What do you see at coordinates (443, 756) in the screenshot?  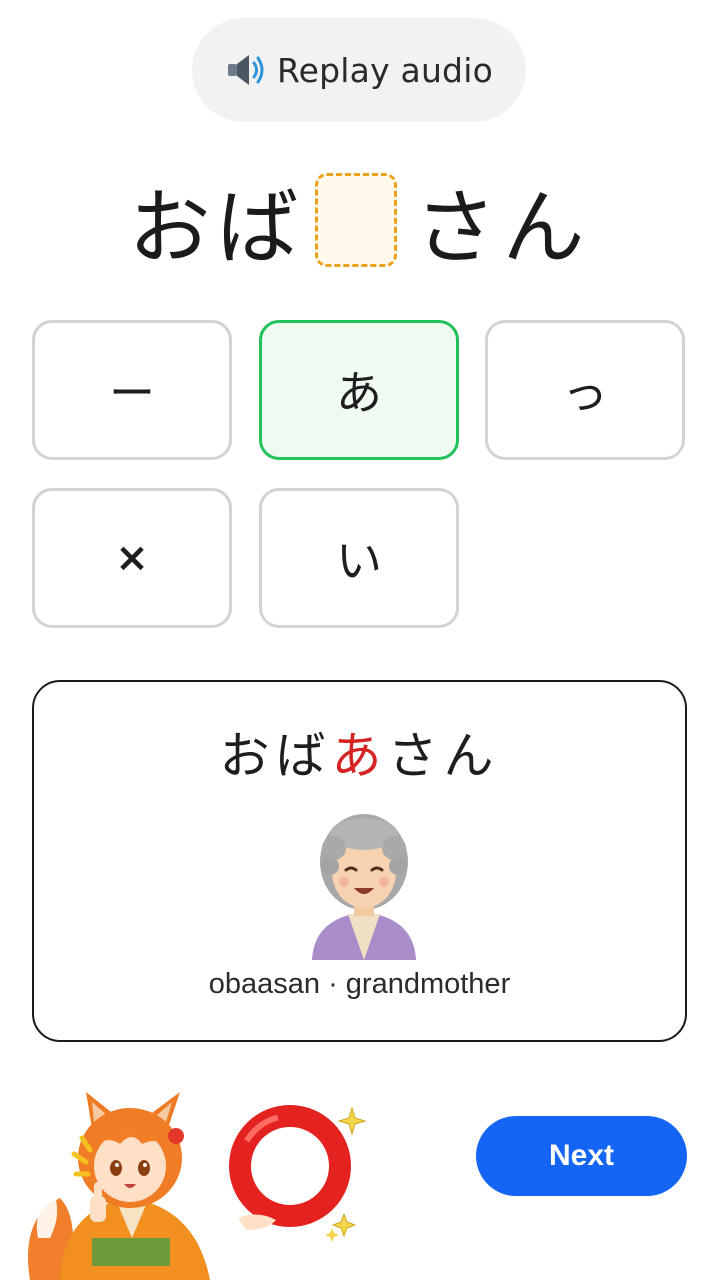 I see `answer-word-after: さん` at bounding box center [443, 756].